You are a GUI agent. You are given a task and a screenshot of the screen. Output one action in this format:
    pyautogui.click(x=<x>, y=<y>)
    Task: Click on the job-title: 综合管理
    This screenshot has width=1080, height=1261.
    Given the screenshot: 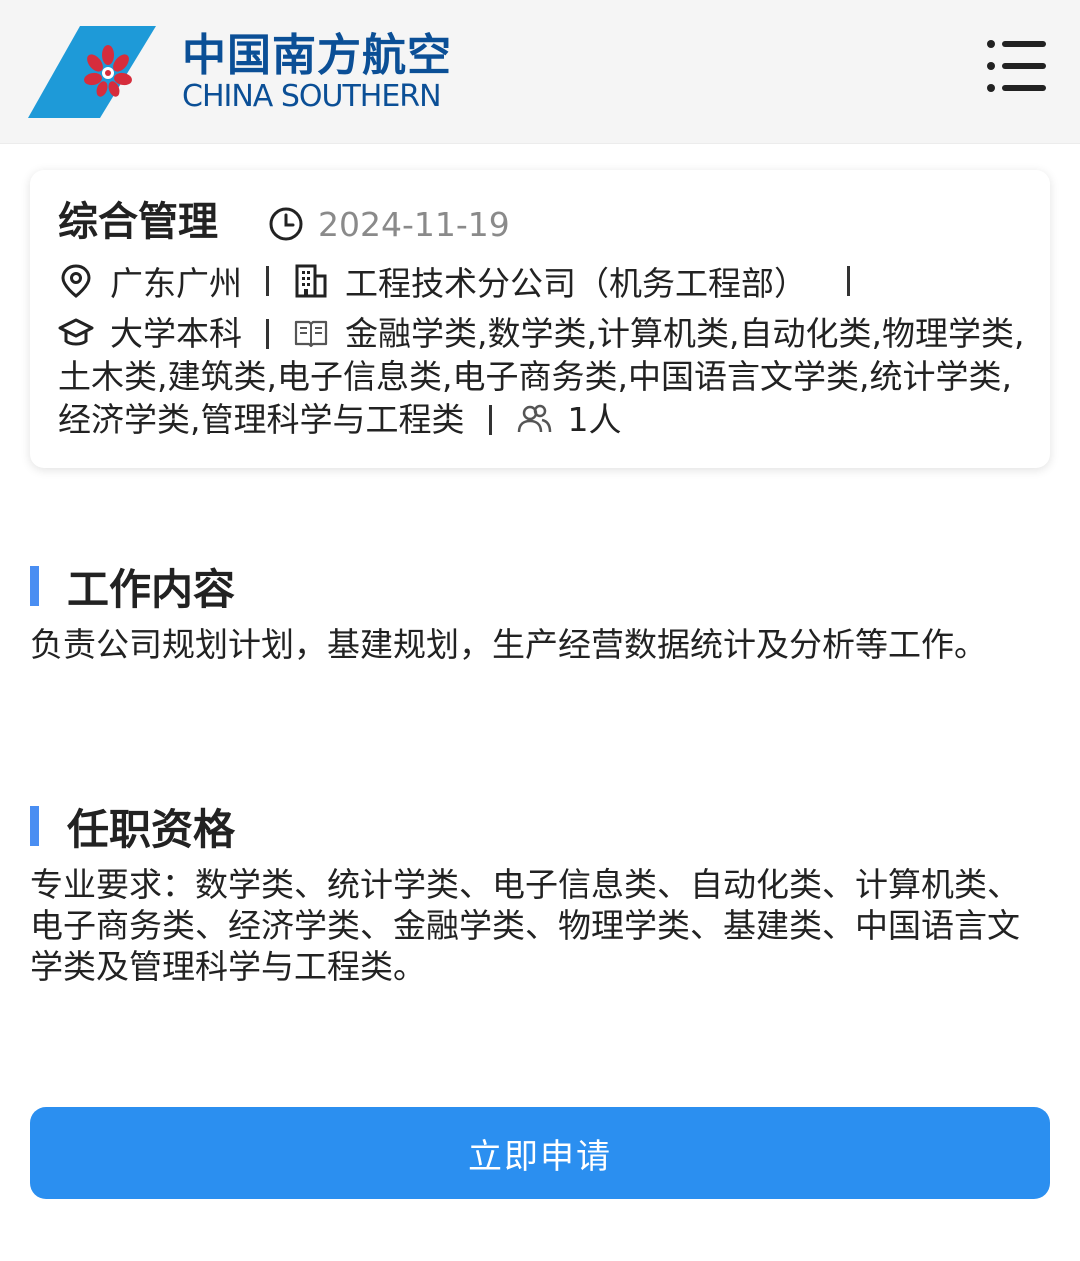 What is the action you would take?
    pyautogui.click(x=138, y=222)
    